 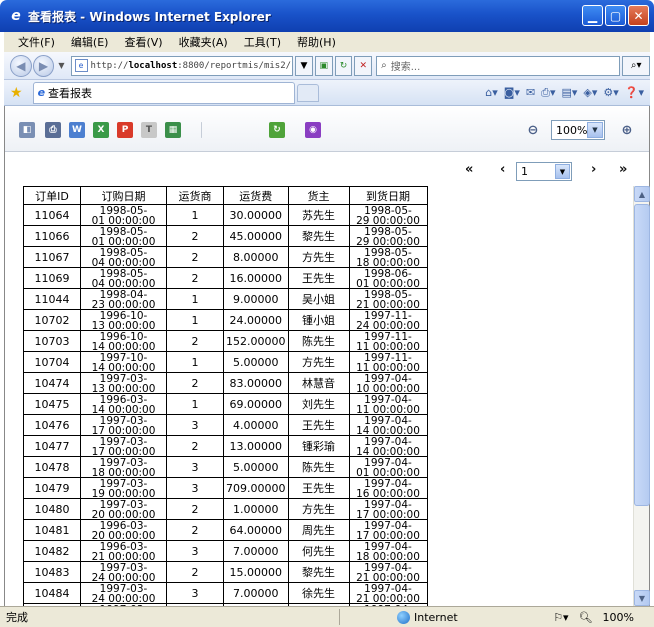 What do you see at coordinates (36, 42) in the screenshot?
I see `menu-file: 文件(F)` at bounding box center [36, 42].